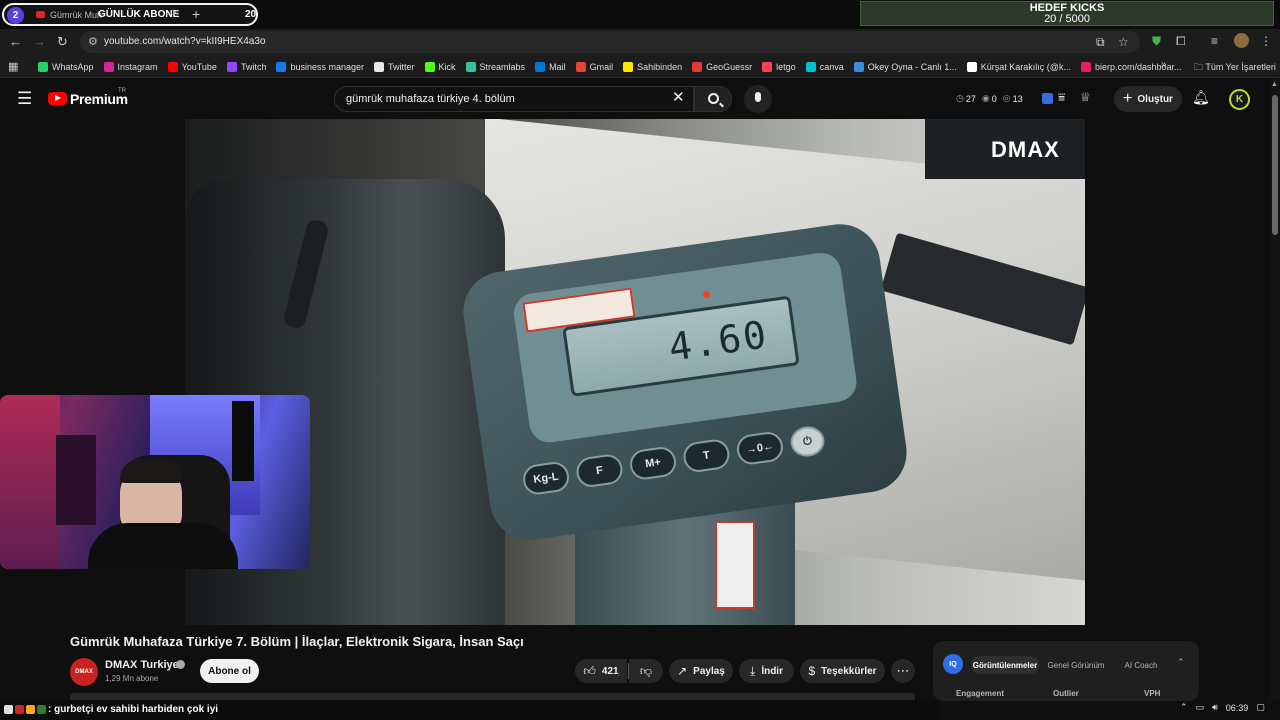  What do you see at coordinates (1141, 665) in the screenshot?
I see `tab-ai-coach: AI Coach` at bounding box center [1141, 665].